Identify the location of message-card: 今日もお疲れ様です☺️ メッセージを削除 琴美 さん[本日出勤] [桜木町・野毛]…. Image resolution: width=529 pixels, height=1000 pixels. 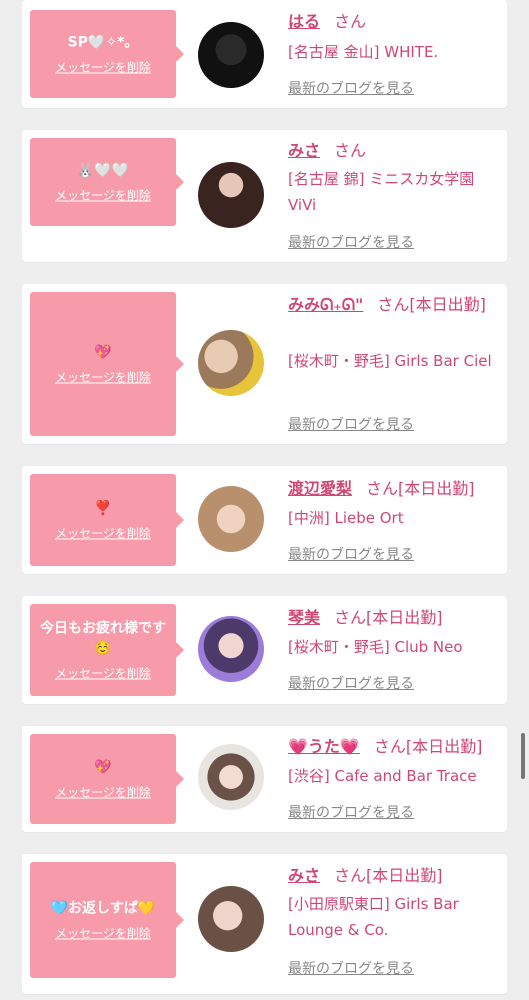
(264, 650).